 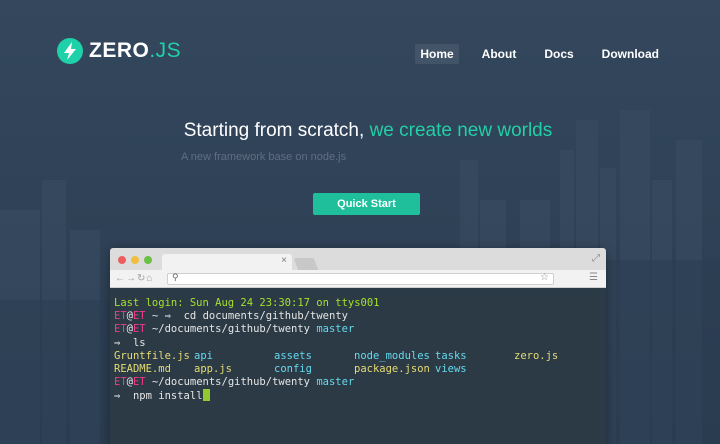 What do you see at coordinates (120, 278) in the screenshot?
I see `back-arrow-icon: ←` at bounding box center [120, 278].